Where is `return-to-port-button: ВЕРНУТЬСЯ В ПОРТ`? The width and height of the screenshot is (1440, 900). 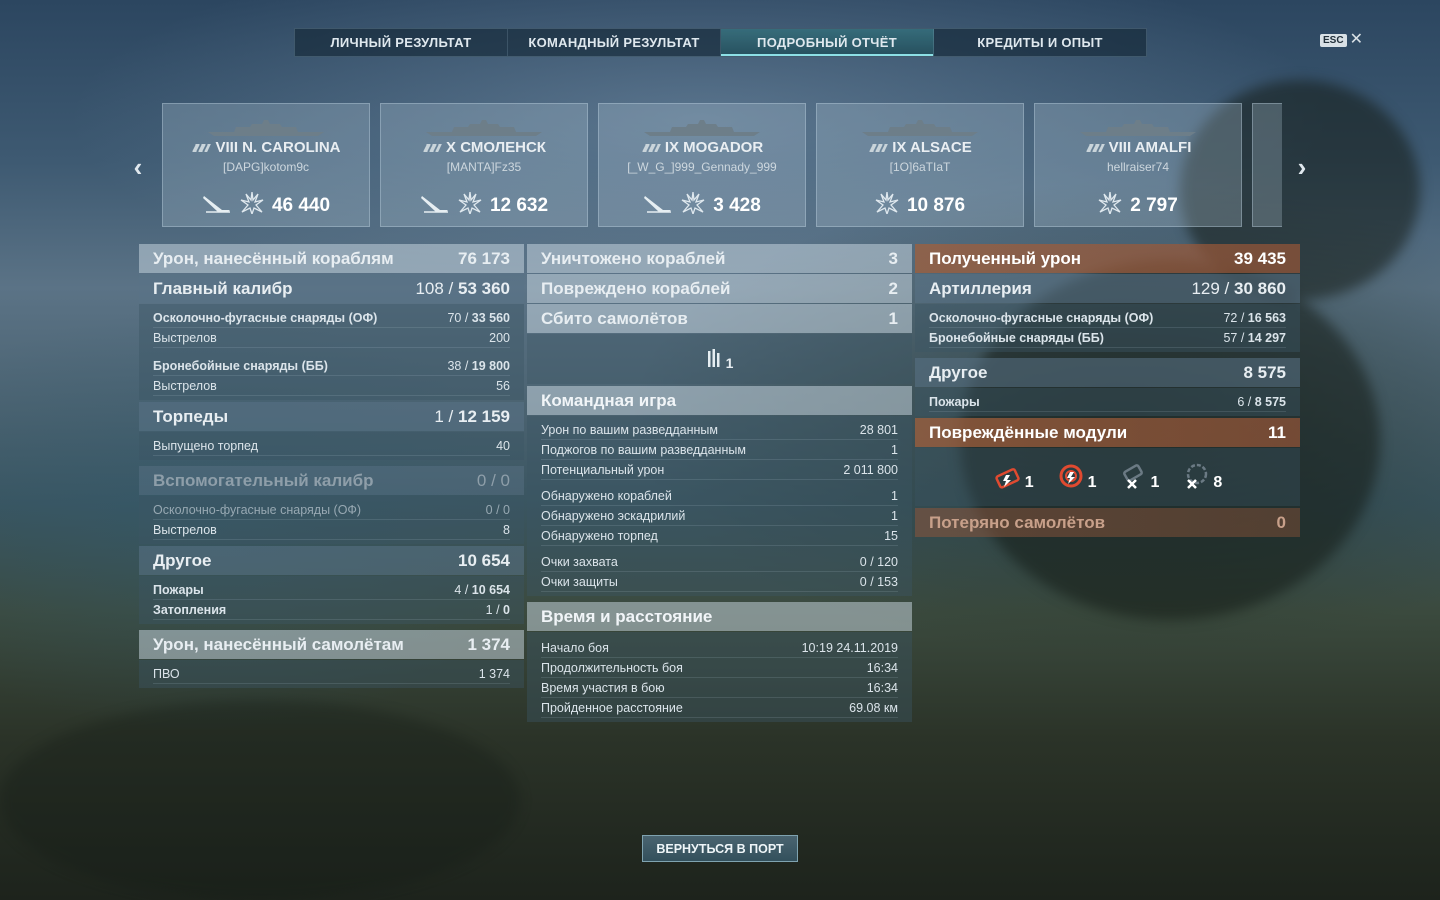
return-to-port-button: ВЕРНУТЬСЯ В ПОРТ is located at coordinates (720, 848).